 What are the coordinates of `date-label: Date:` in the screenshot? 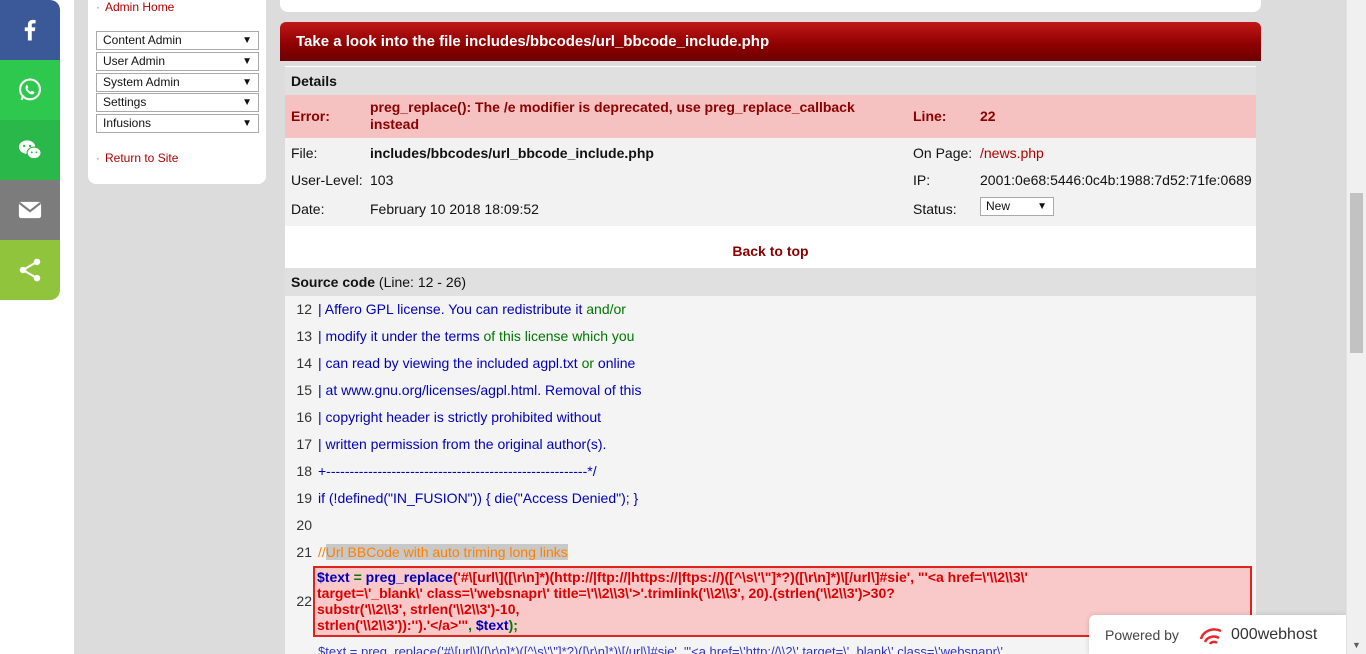 It's located at (308, 209).